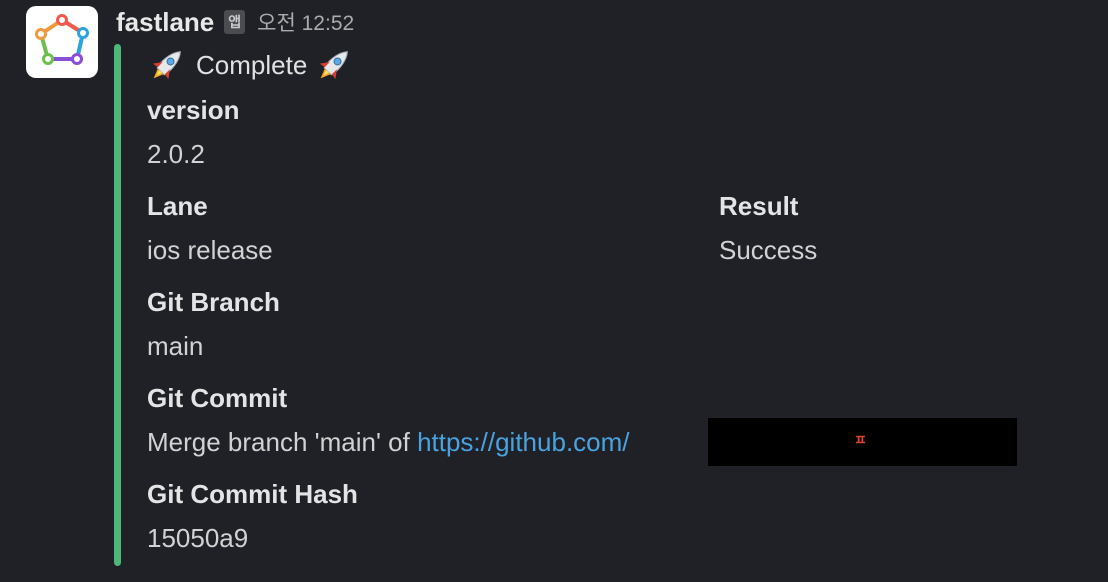 Image resolution: width=1108 pixels, height=582 pixels. What do you see at coordinates (860, 440) in the screenshot?
I see `redaction-mark: ㅍ` at bounding box center [860, 440].